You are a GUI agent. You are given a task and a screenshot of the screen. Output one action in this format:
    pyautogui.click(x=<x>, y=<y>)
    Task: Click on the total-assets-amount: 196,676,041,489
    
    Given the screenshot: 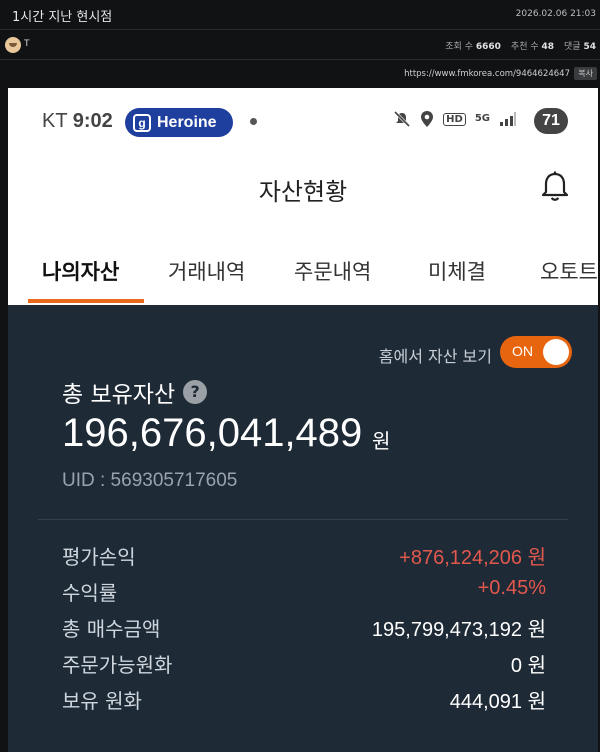 What is the action you would take?
    pyautogui.click(x=212, y=433)
    